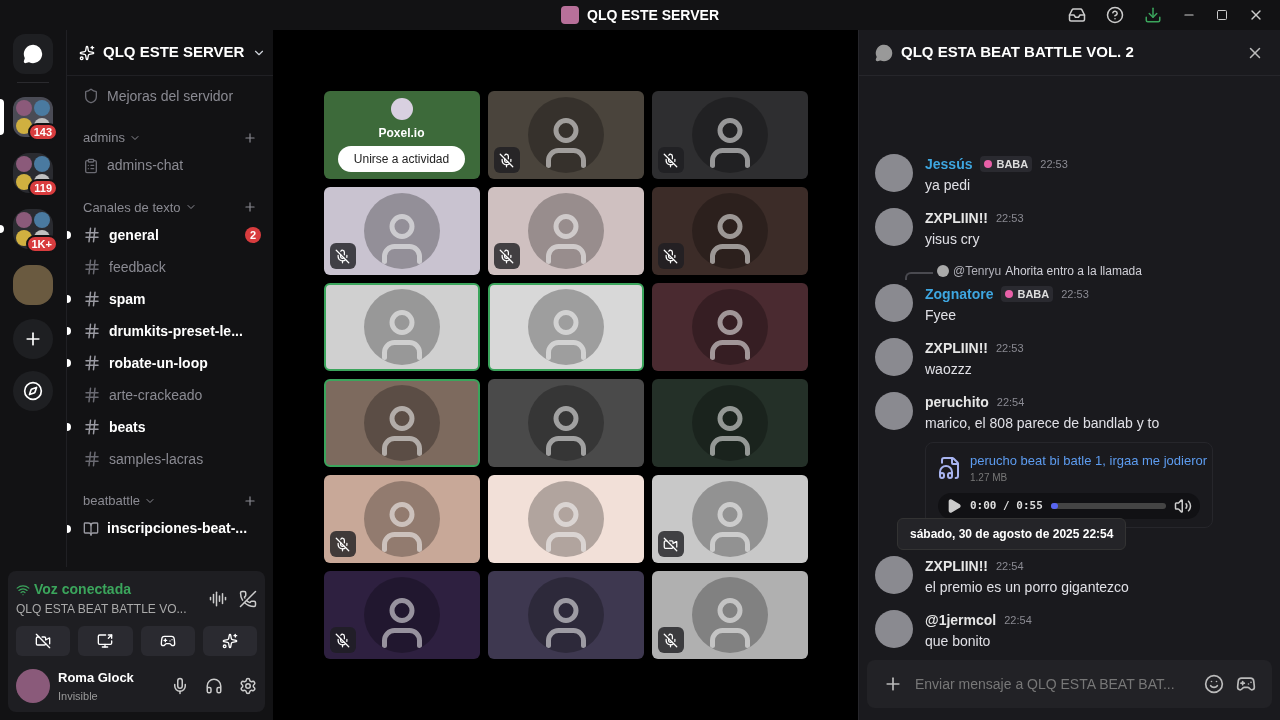 Image resolution: width=1280 pixels, height=720 pixels. I want to click on author-name: peruchito, so click(957, 402).